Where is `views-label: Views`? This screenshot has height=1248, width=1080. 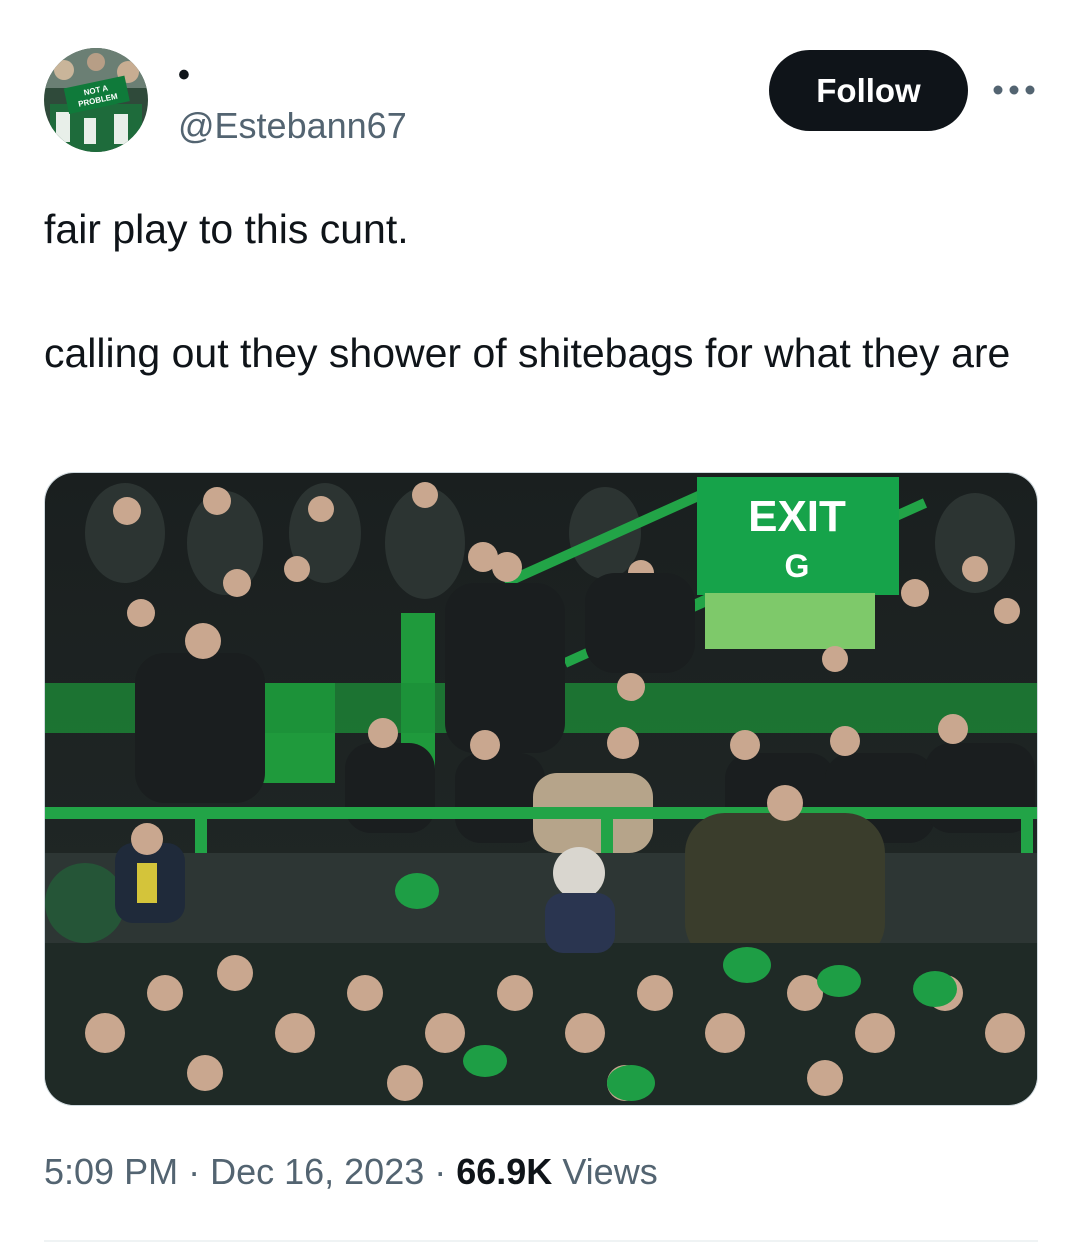
views-label: Views is located at coordinates (605, 1171).